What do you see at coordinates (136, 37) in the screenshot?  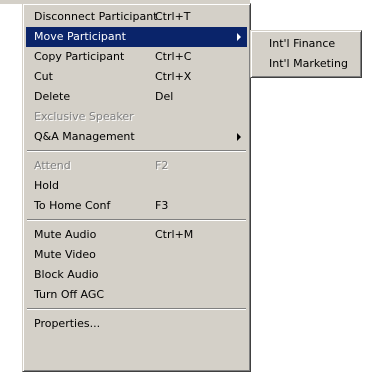 I see `menu-item-move-participant: Move Participant` at bounding box center [136, 37].